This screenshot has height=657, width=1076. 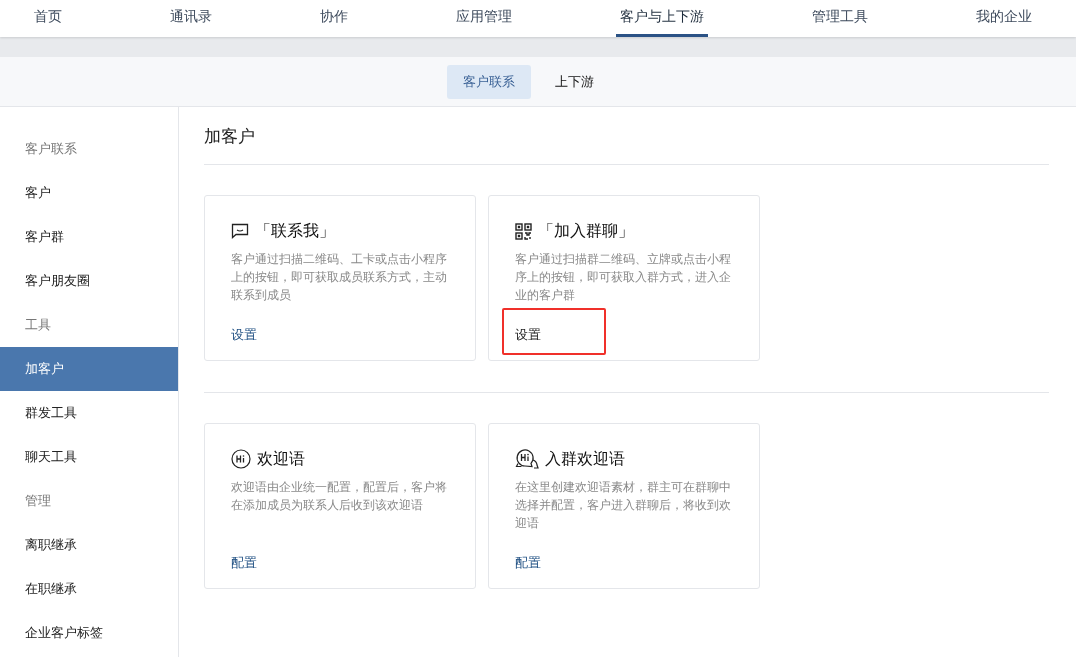 I want to click on sidebar-item: 客户群, so click(x=89, y=237).